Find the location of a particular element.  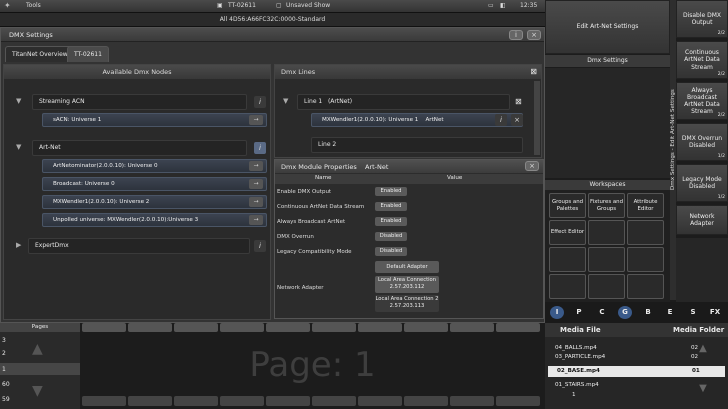

page-number: 59 is located at coordinates (6, 399).